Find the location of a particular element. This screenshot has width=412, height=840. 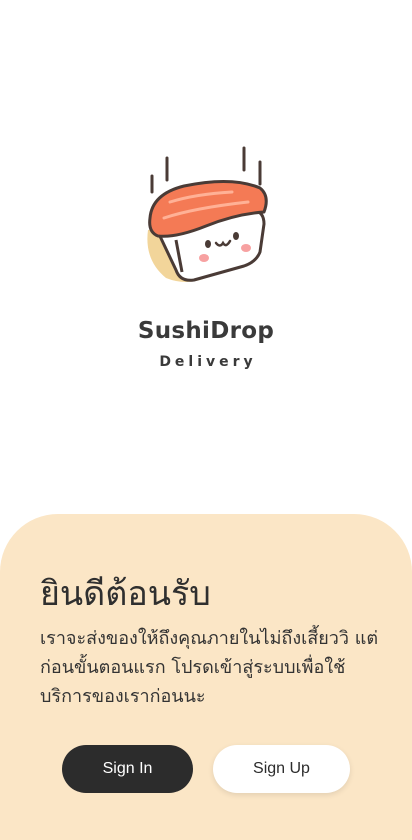

sushi-mascot-icon is located at coordinates (207, 214).